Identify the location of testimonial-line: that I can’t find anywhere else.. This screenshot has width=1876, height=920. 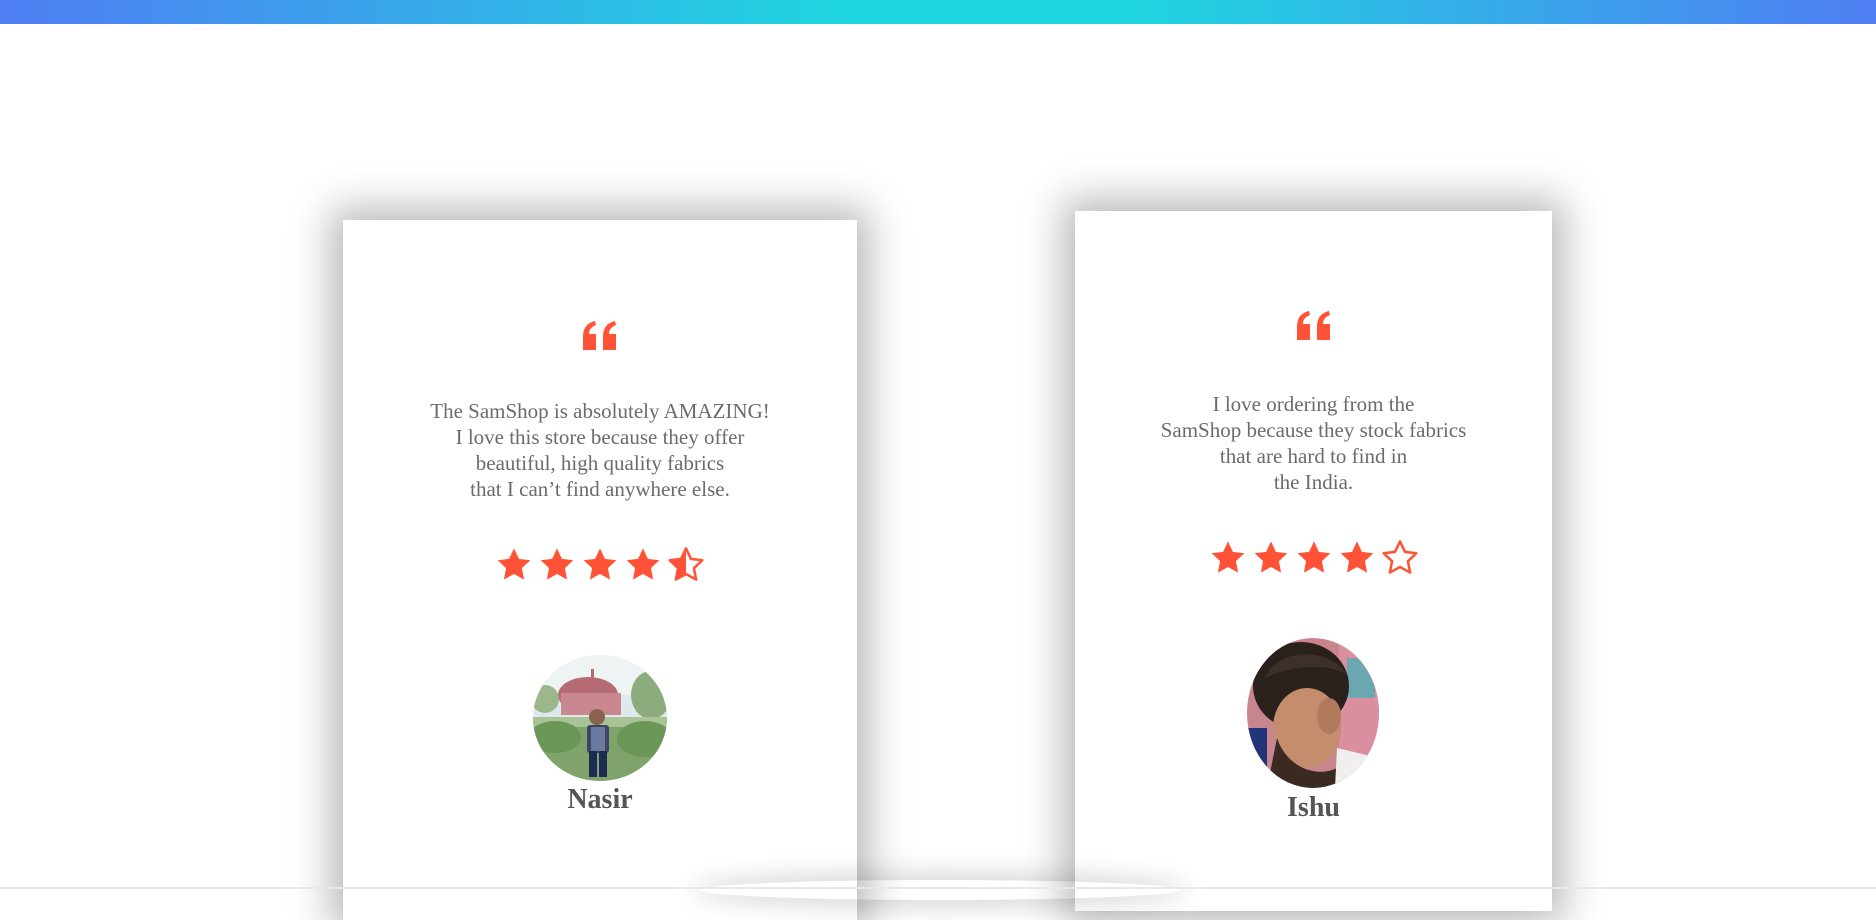
(600, 489).